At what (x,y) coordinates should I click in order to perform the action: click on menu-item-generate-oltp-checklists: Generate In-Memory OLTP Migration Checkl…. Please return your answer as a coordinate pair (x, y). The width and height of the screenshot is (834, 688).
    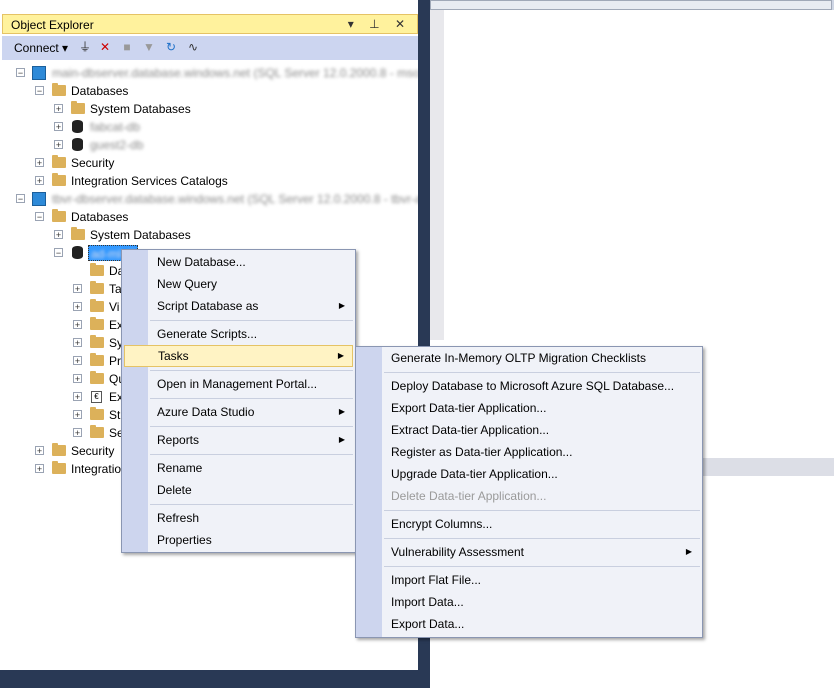
    Looking at the image, I should click on (529, 358).